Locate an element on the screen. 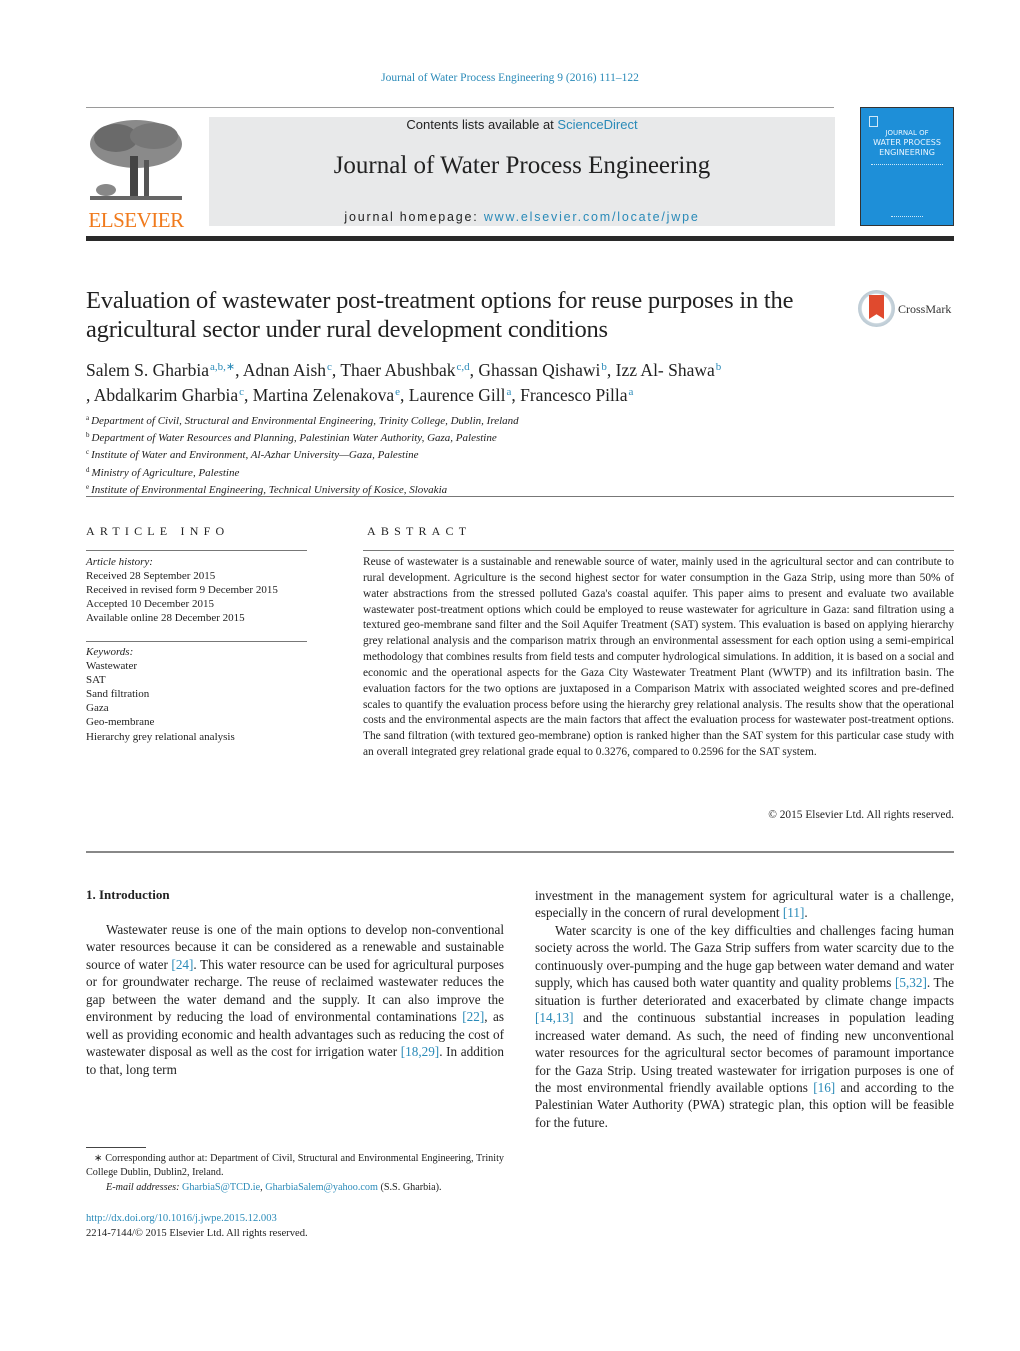  affiliation-marker: a,b,∗ is located at coordinates (222, 367).